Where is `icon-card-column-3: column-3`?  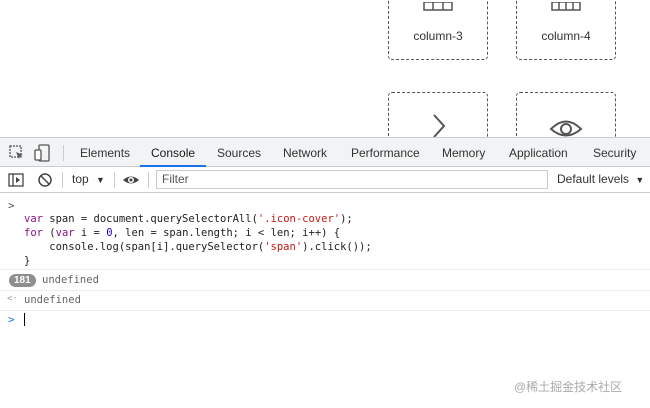 icon-card-column-3: column-3 is located at coordinates (438, 30).